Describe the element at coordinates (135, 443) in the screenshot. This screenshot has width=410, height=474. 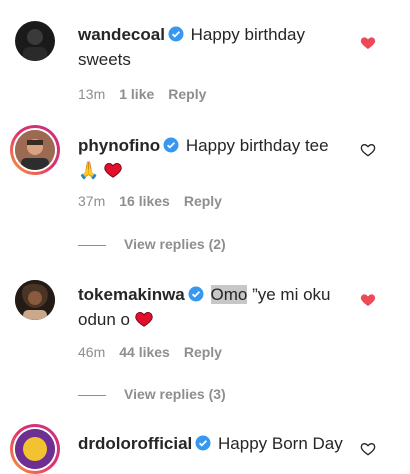
I see `username: drdolorofficial` at that location.